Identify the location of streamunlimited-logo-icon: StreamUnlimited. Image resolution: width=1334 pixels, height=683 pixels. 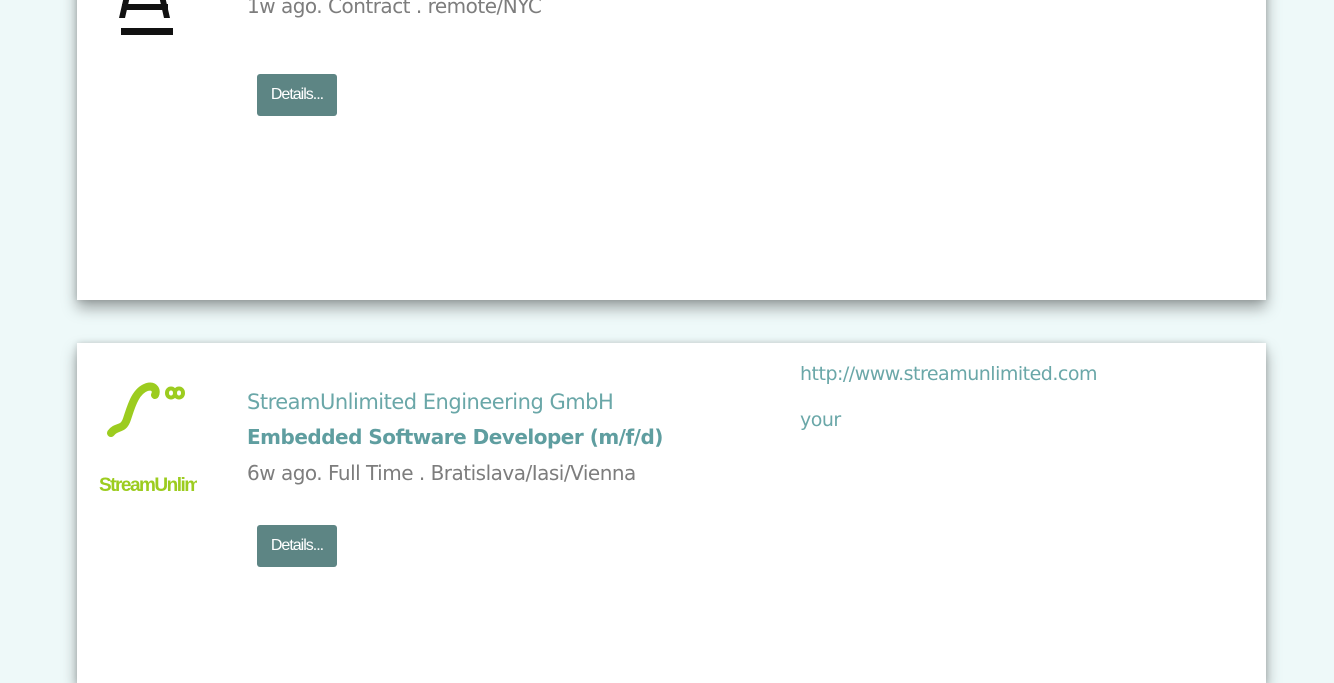
(164, 439).